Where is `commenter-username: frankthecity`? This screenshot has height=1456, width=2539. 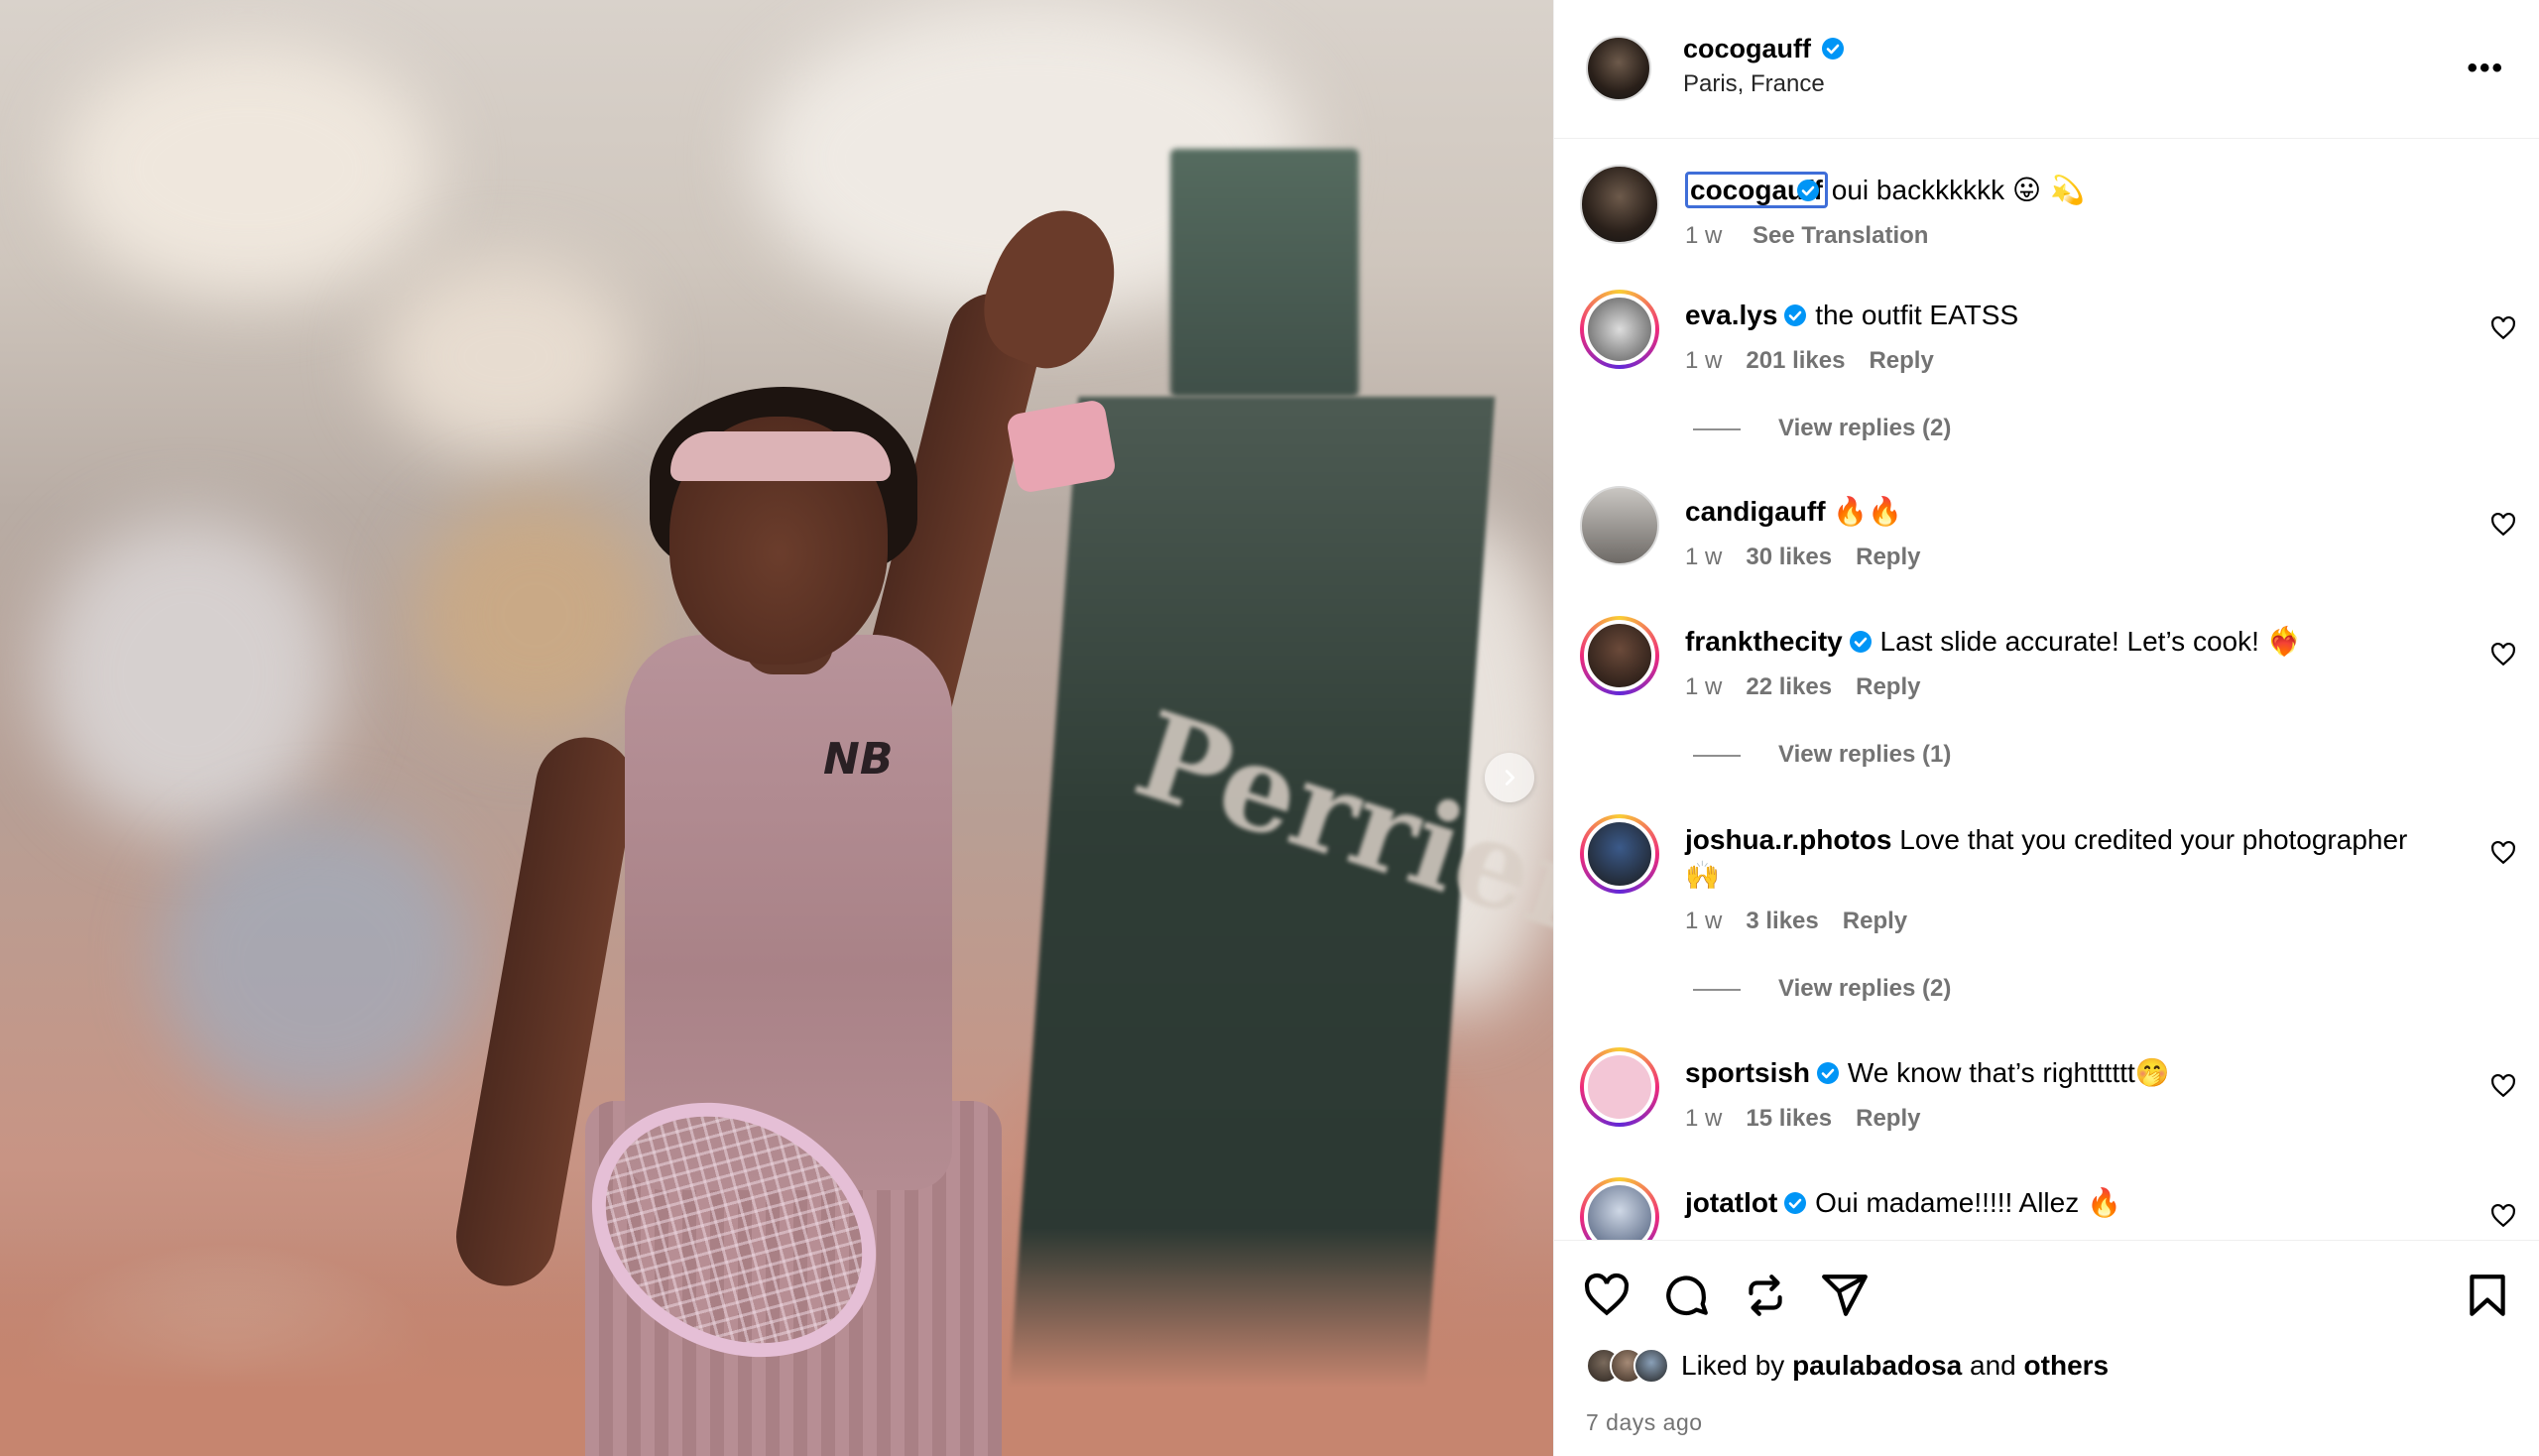
commenter-username: frankthecity is located at coordinates (1764, 641).